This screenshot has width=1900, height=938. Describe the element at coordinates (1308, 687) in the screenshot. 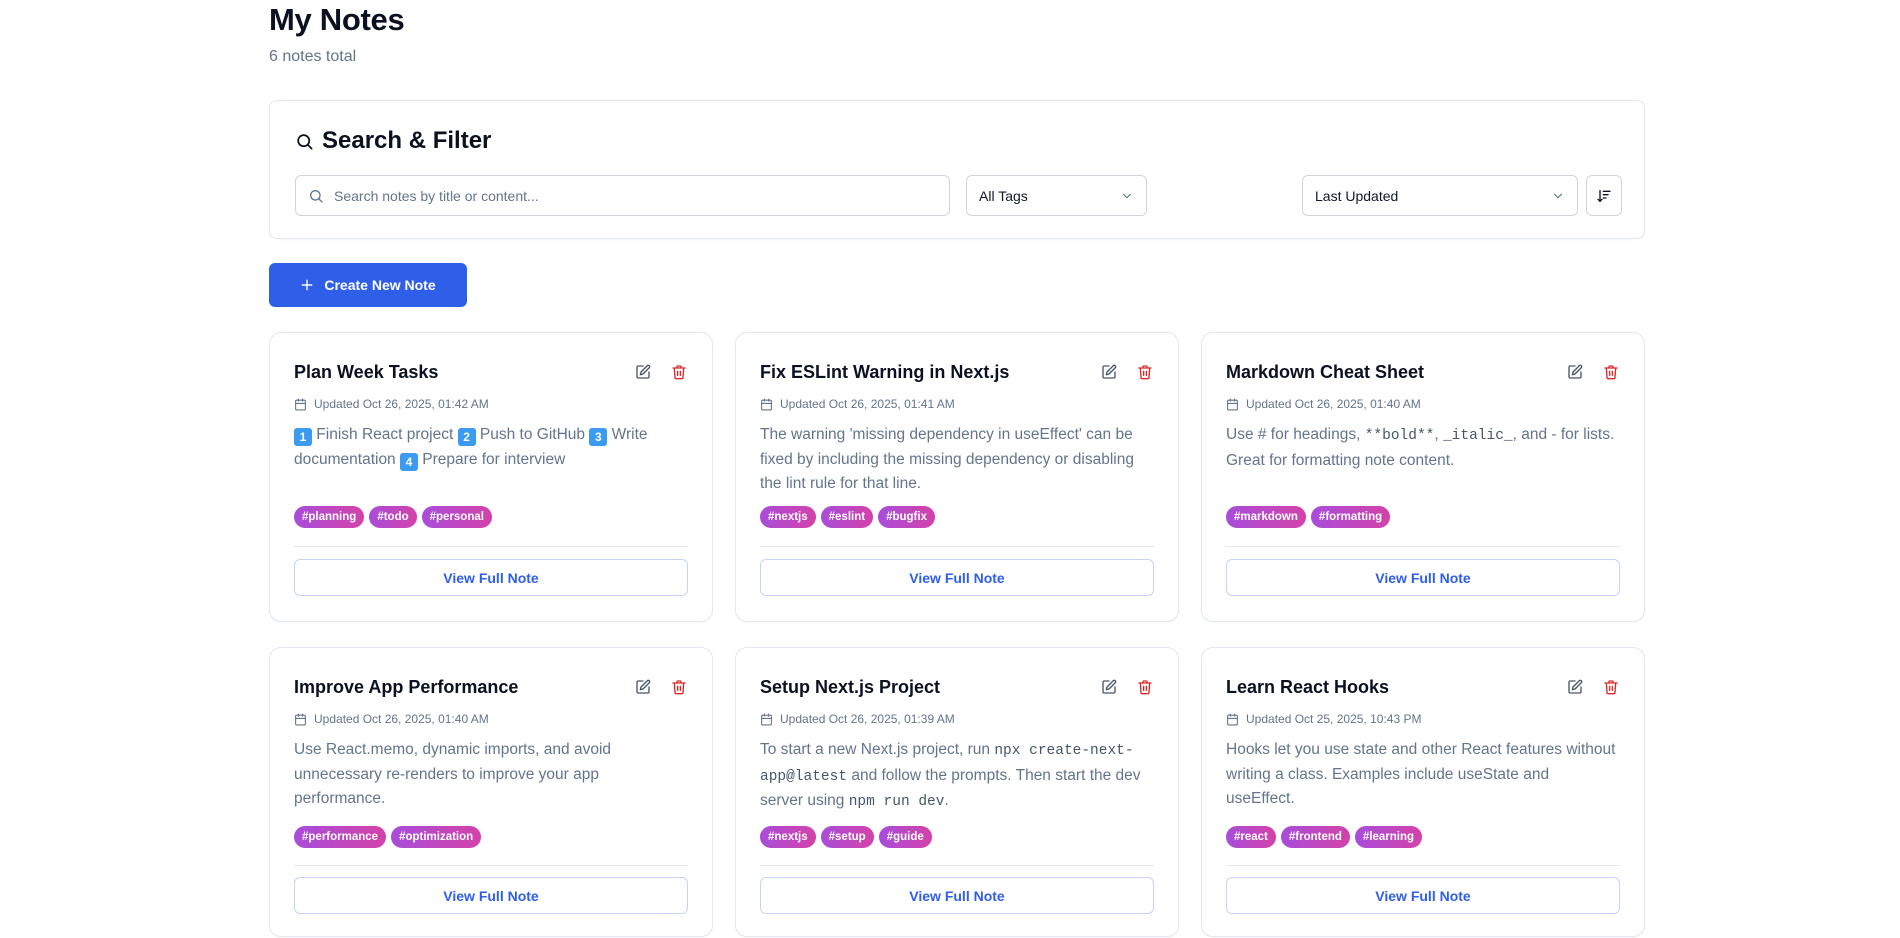

I see `note-title: Learn React Hooks` at that location.